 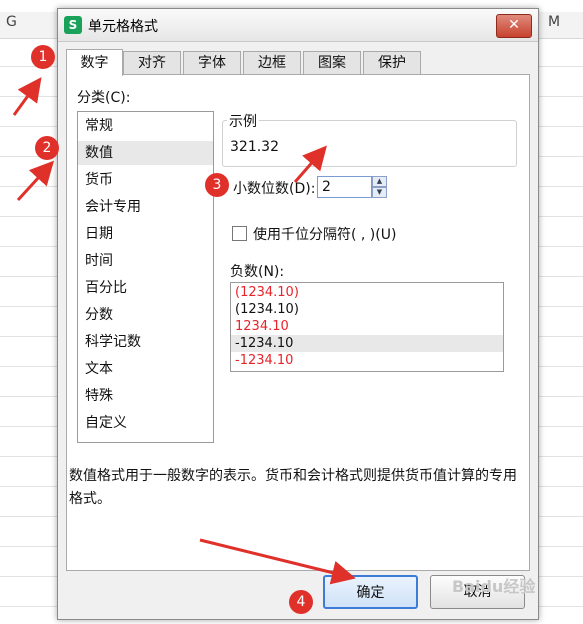 I want to click on step-marker-2: 2, so click(x=47, y=148).